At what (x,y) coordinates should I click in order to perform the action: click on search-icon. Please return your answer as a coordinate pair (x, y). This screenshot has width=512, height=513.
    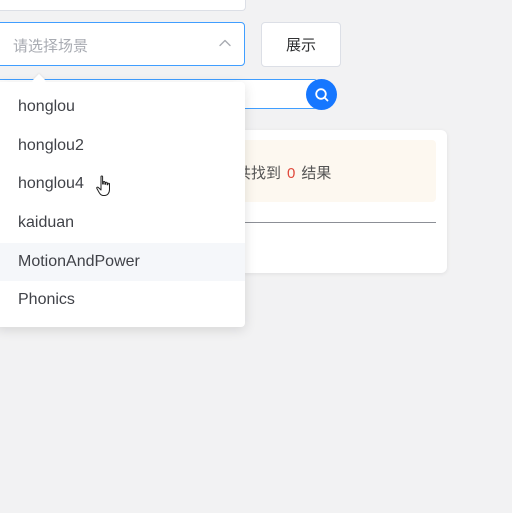
    Looking at the image, I should click on (321, 94).